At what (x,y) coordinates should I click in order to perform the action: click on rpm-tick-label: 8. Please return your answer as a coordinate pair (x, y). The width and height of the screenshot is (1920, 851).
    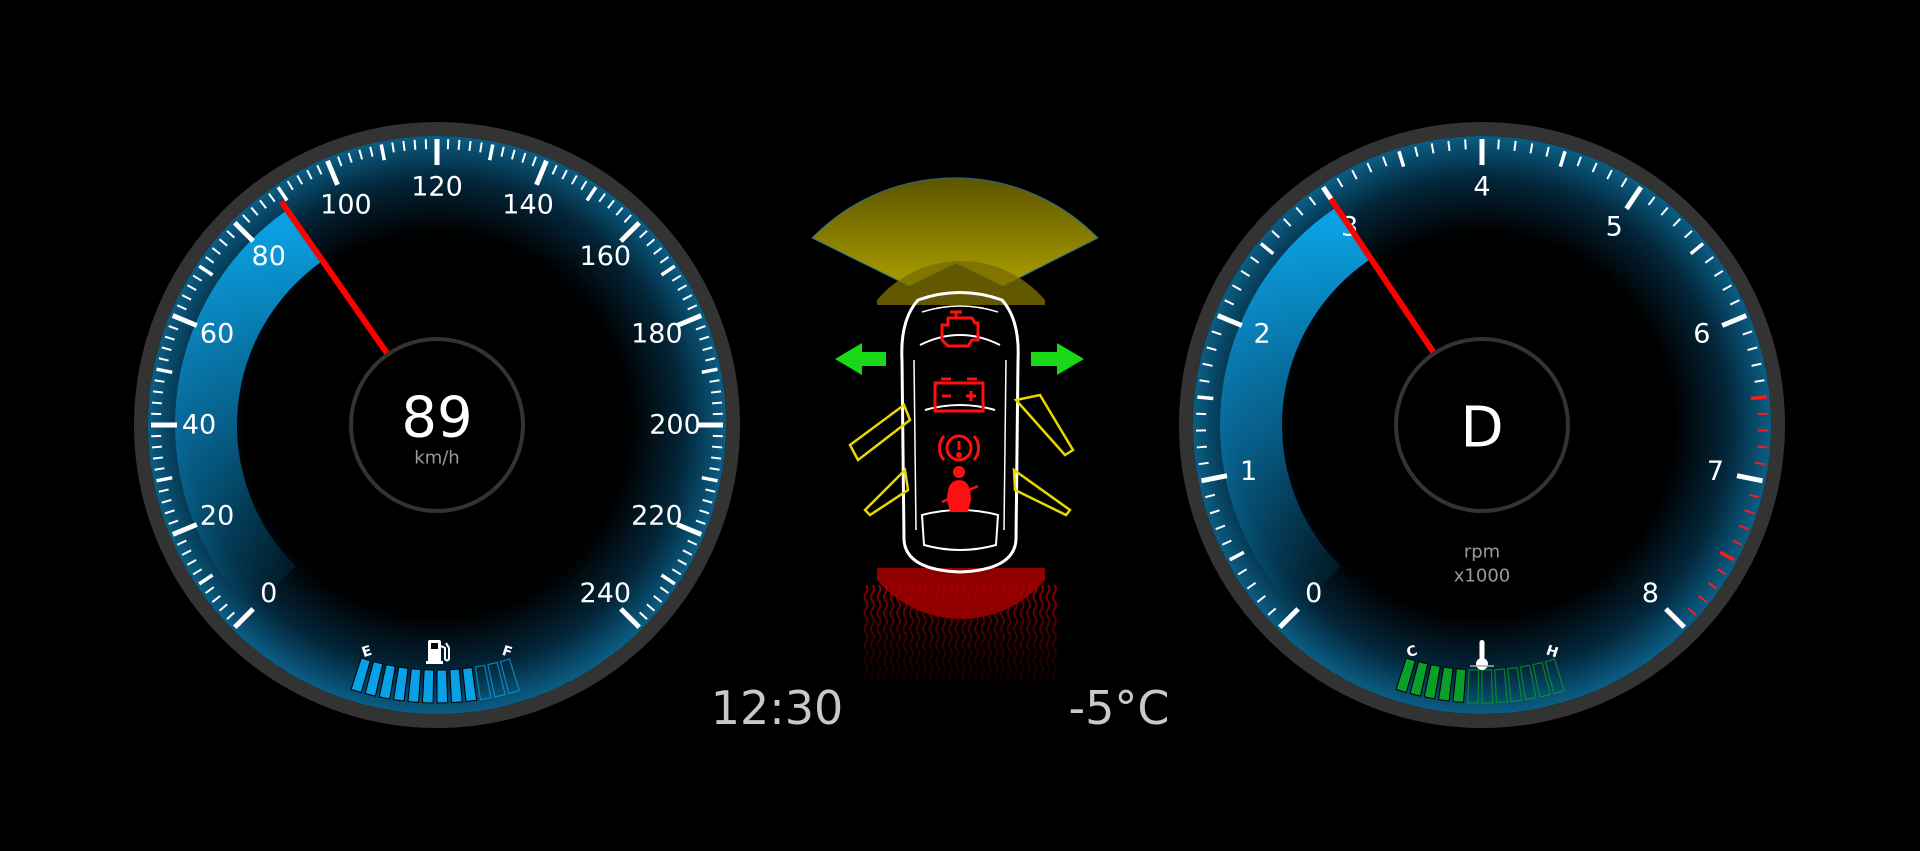
    Looking at the image, I should click on (1650, 593).